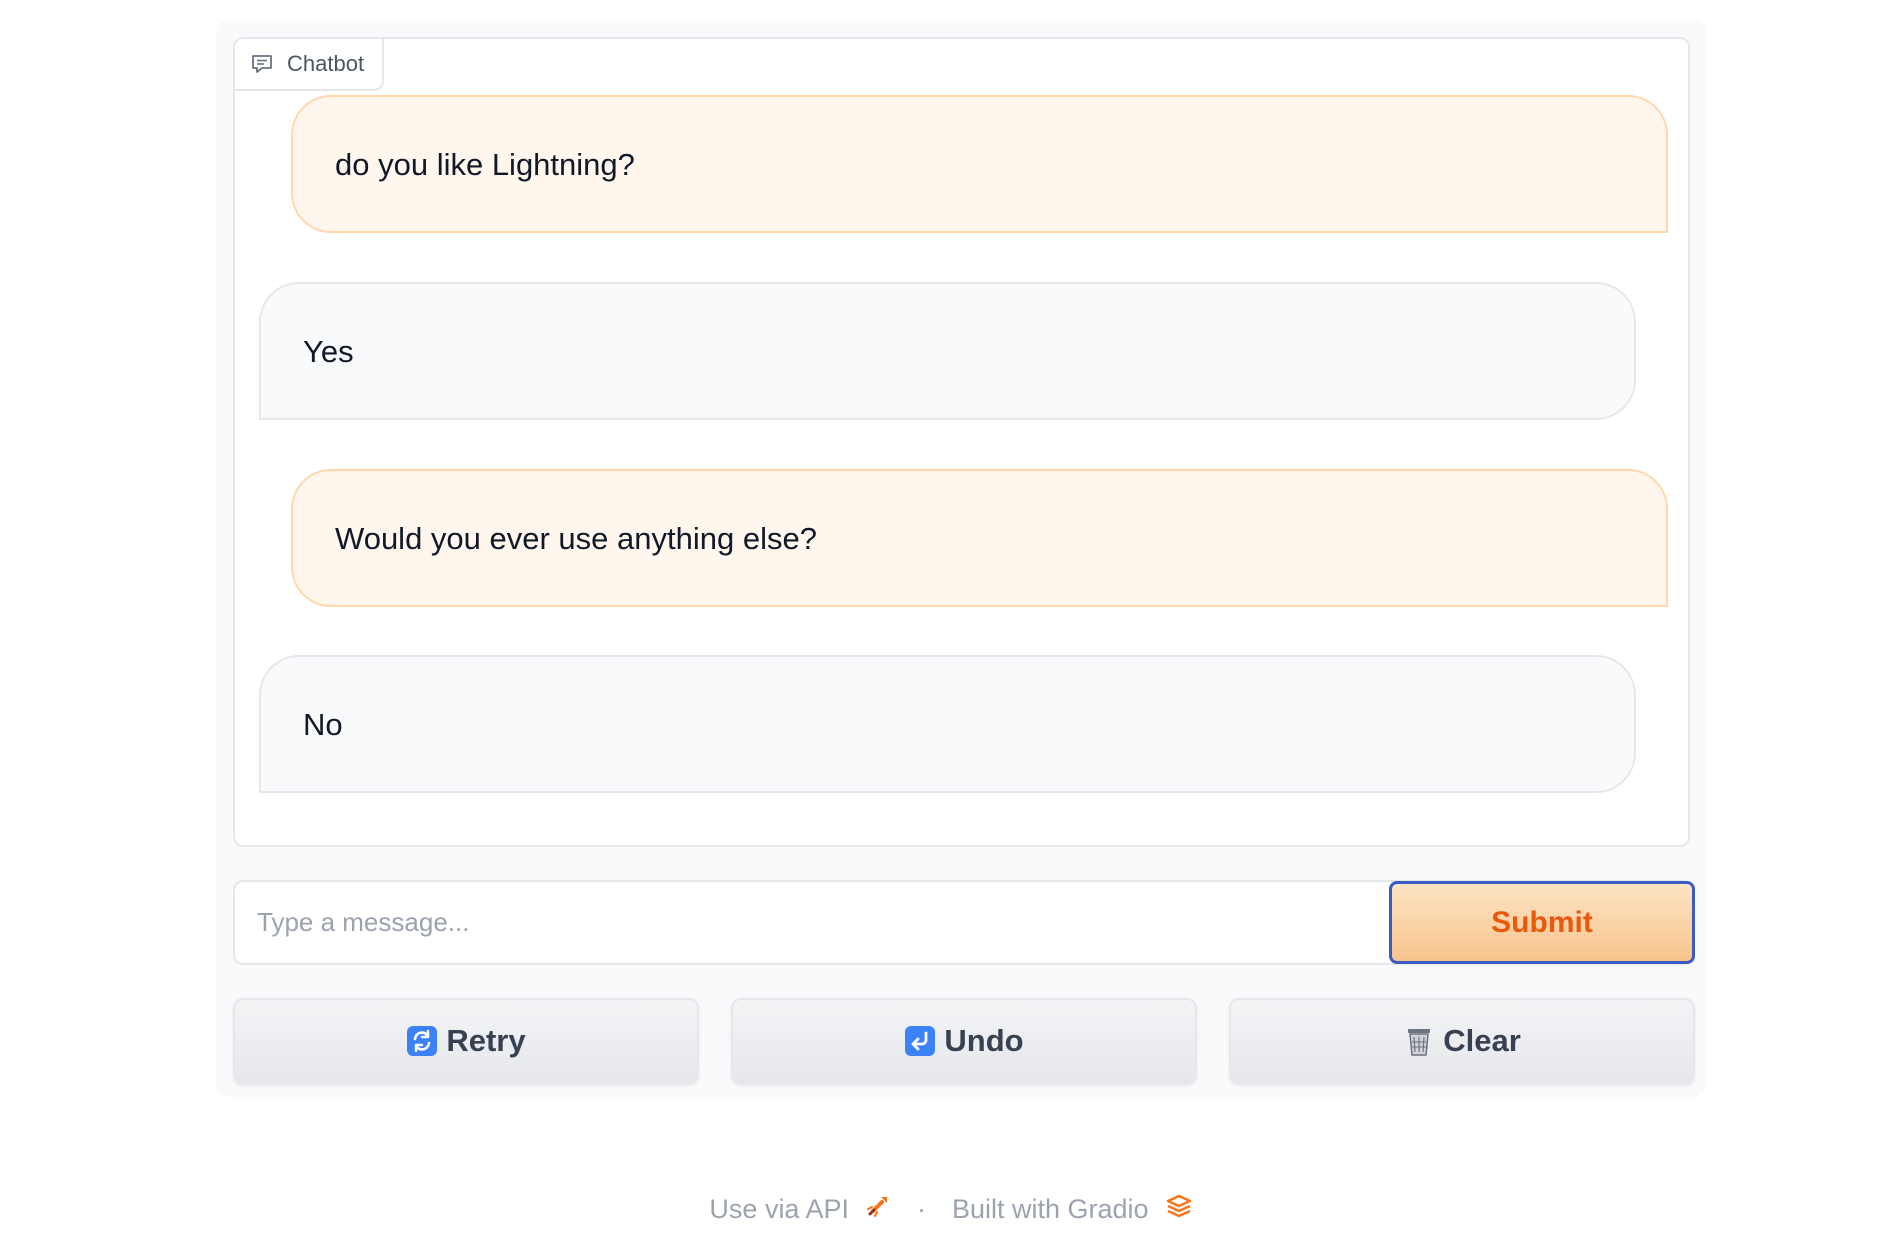  I want to click on use-via-api-text: Use via API, so click(779, 1209).